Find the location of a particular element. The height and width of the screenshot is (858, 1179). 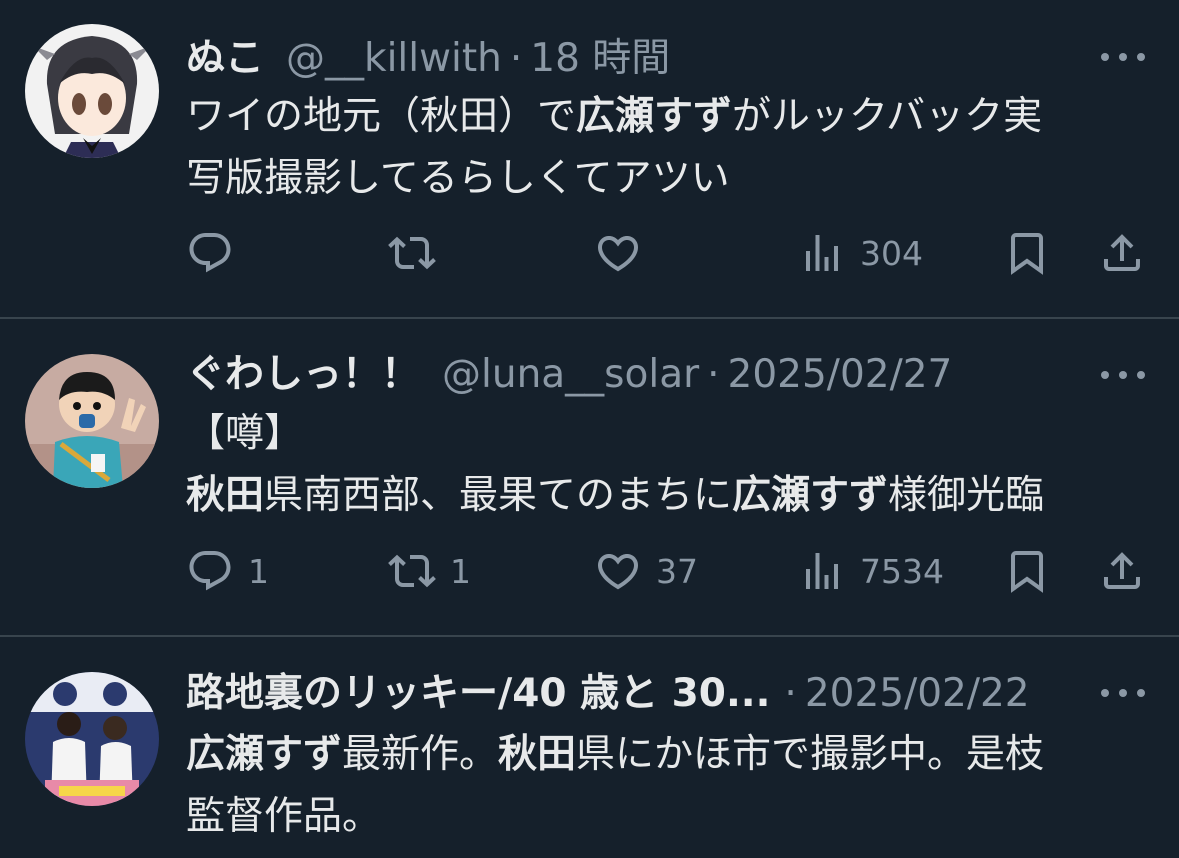

action-bar: 1 1 37 7534 is located at coordinates (666, 571).